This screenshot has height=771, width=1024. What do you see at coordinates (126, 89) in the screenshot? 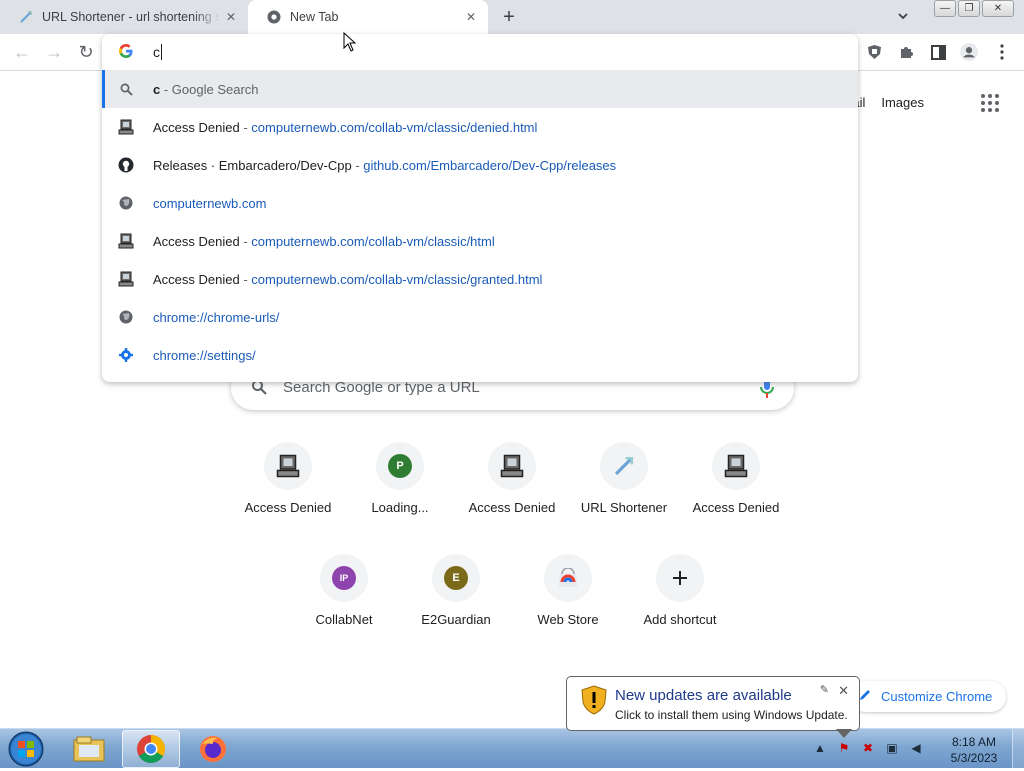
I see `search-icon` at bounding box center [126, 89].